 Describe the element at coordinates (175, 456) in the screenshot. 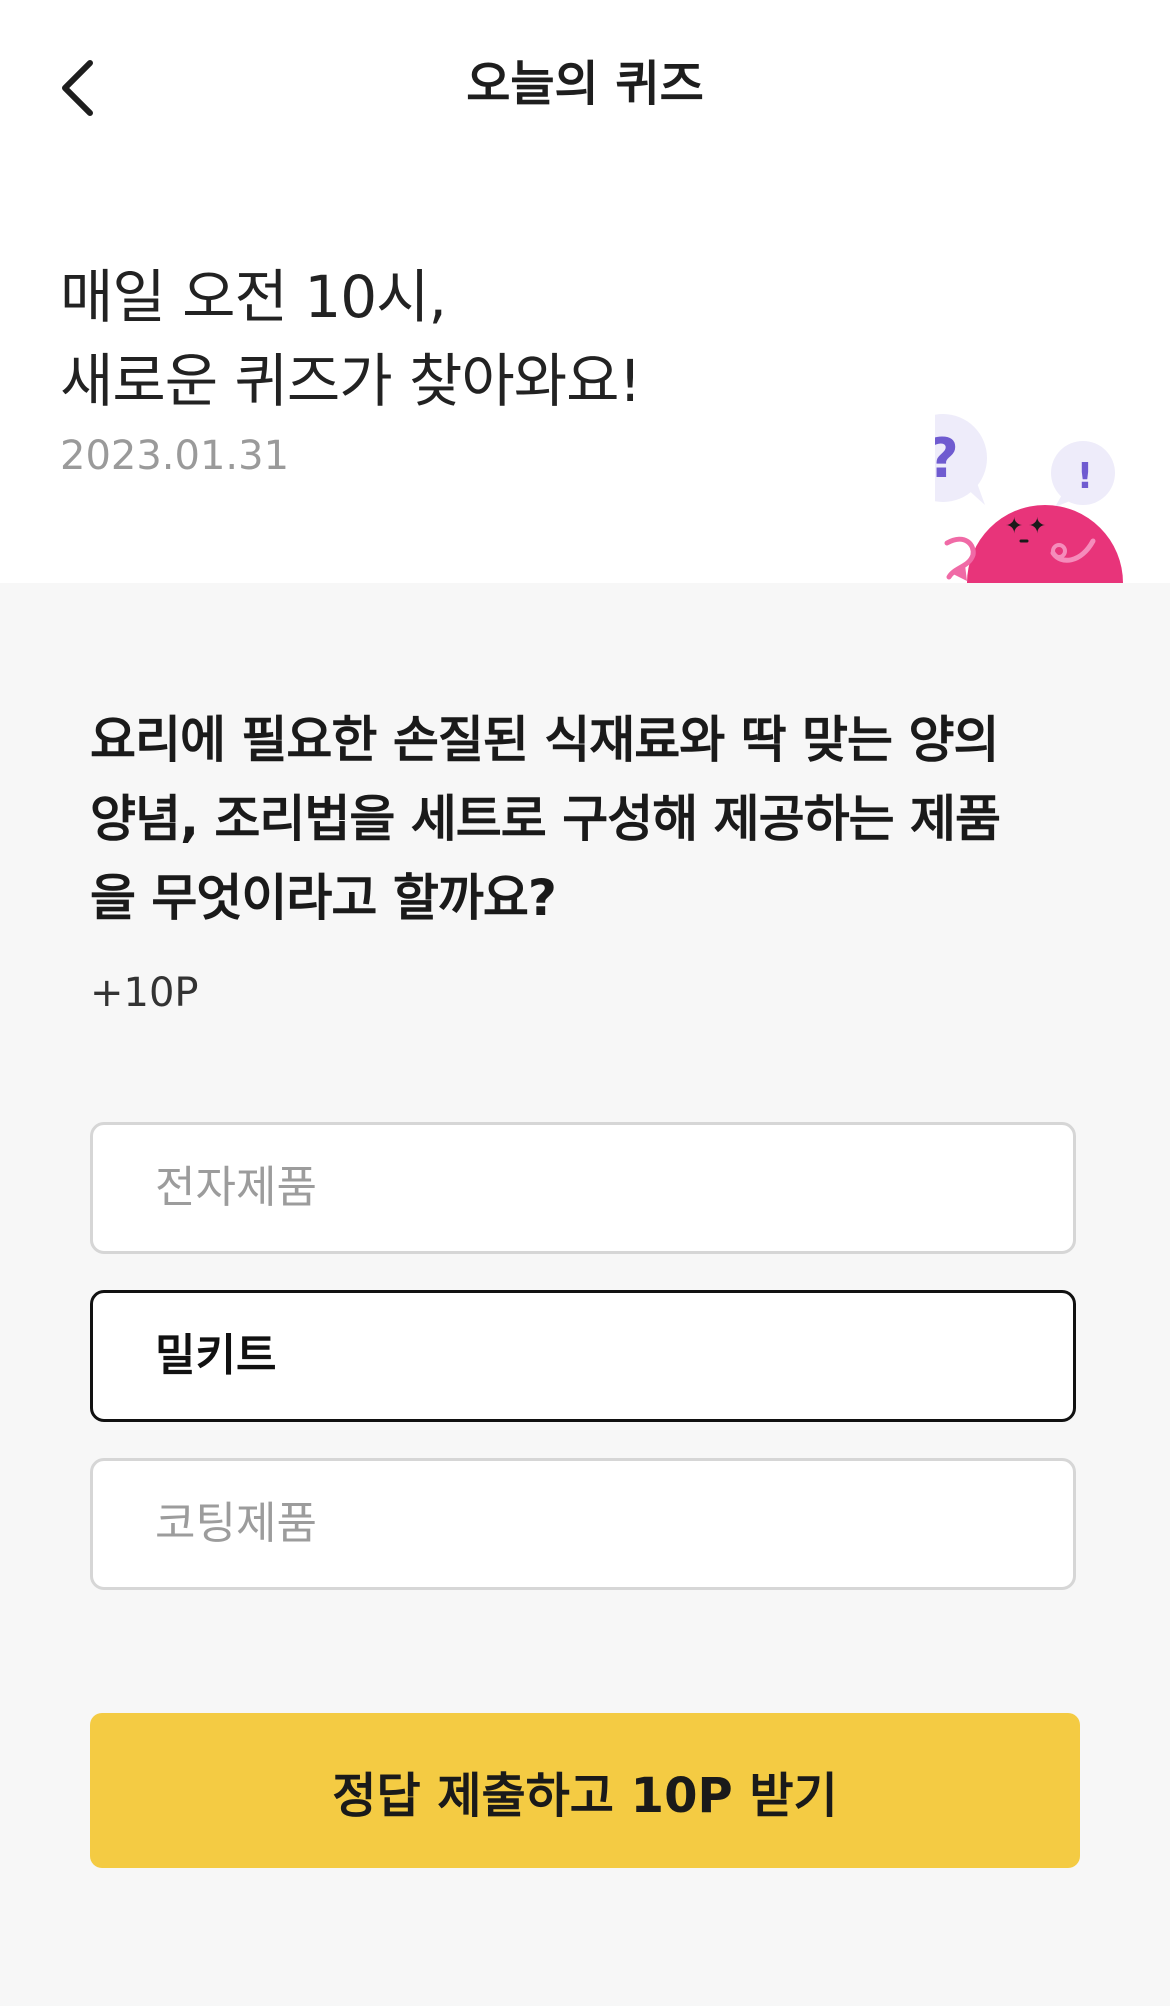

I see `quiz-date: 2023.01.31` at that location.